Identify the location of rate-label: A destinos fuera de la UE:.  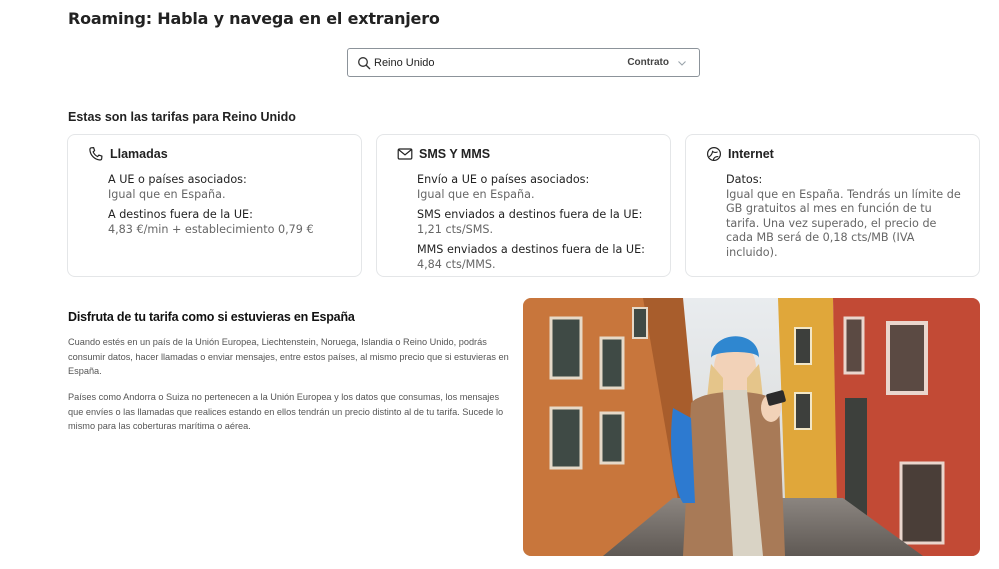
(180, 214).